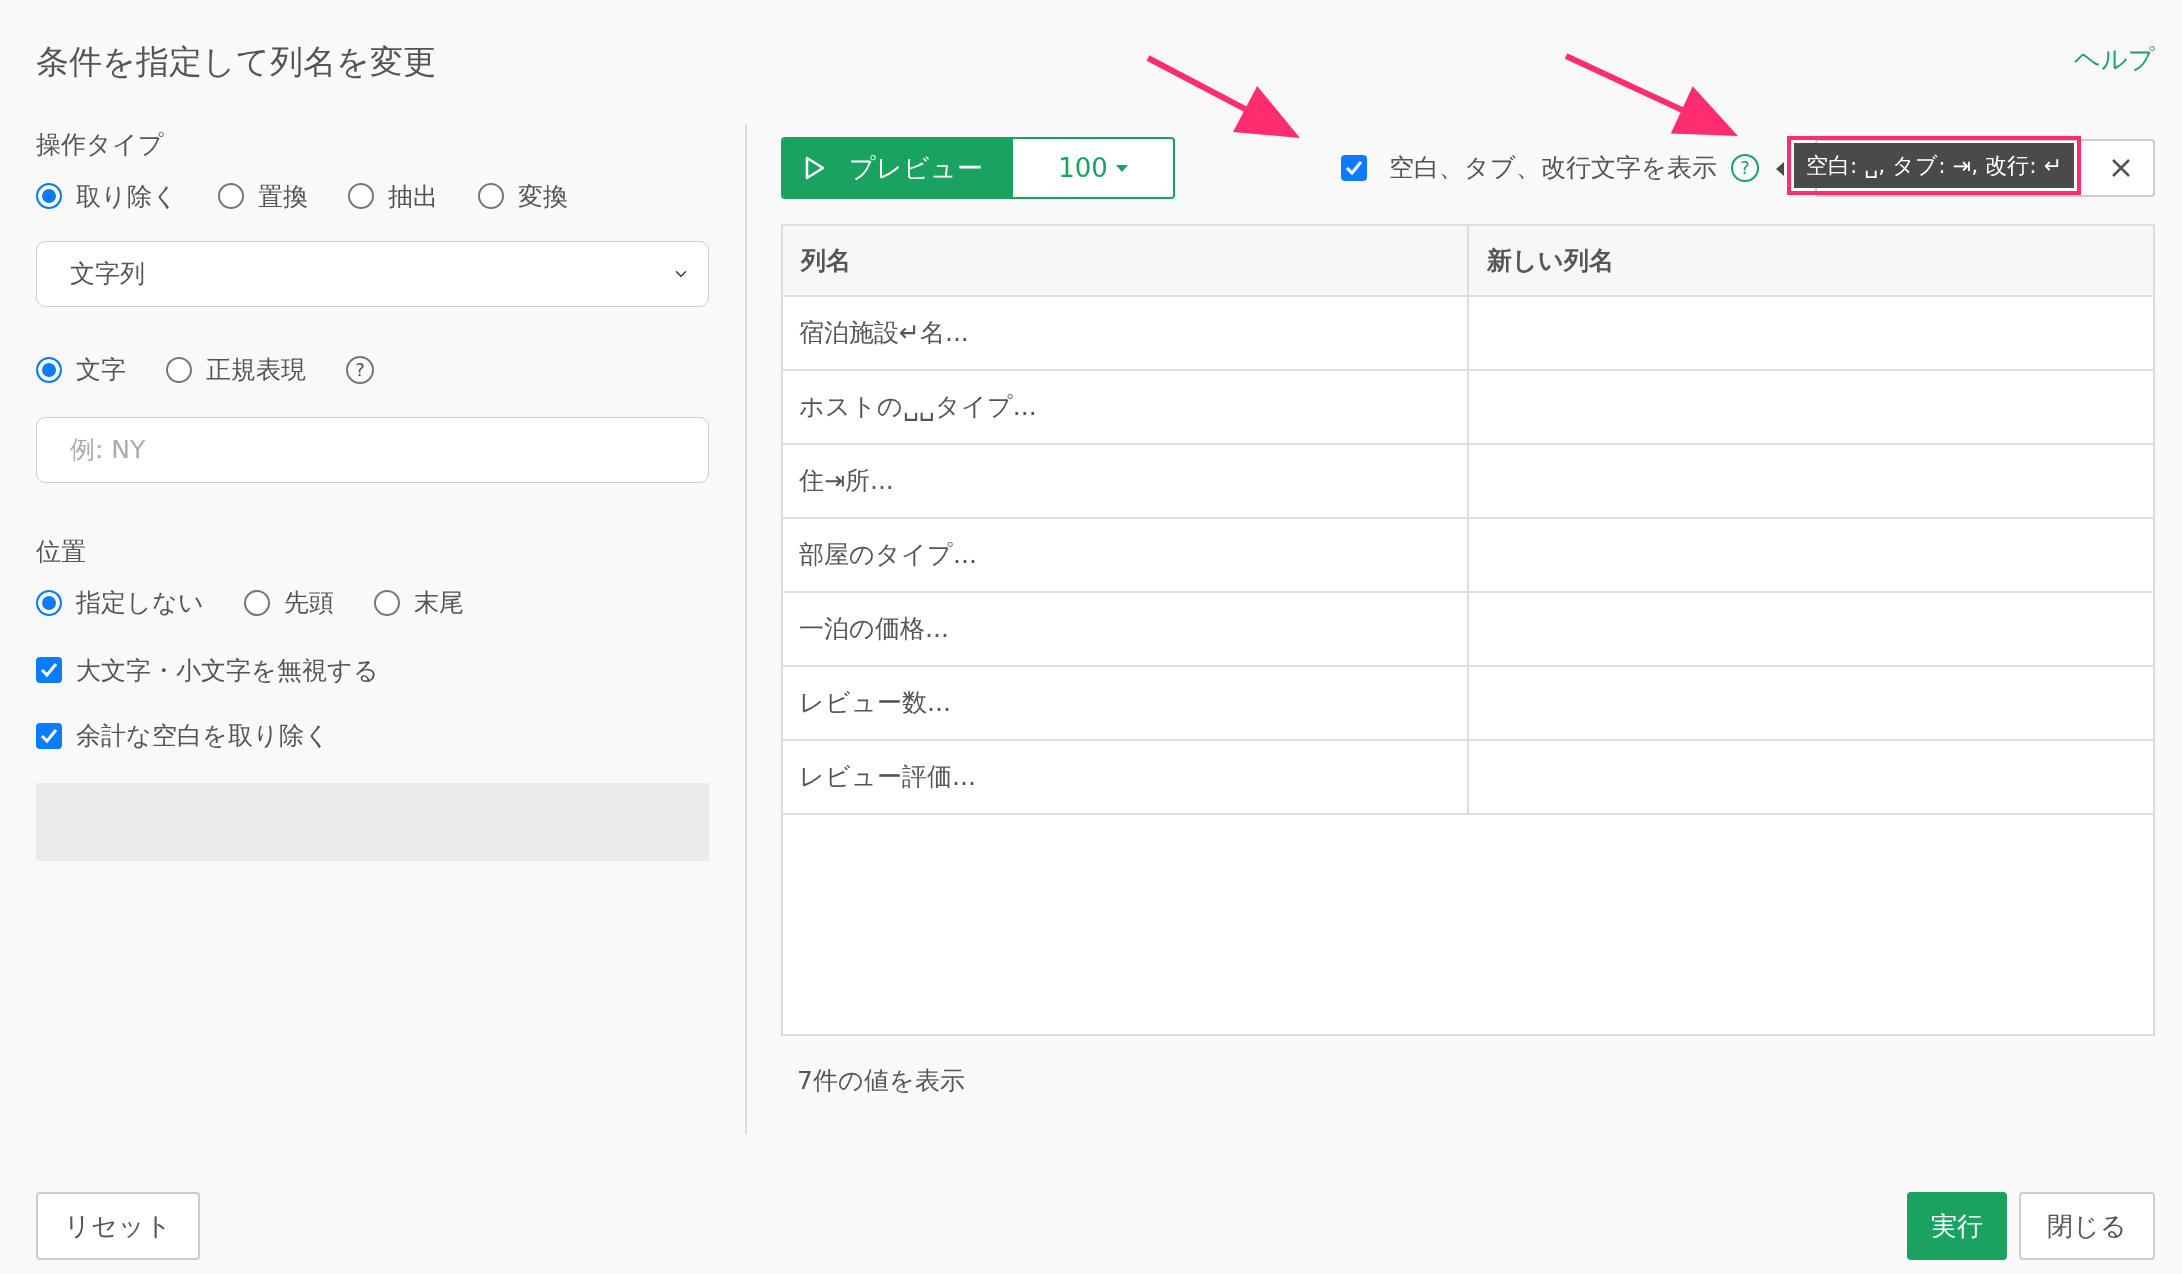  What do you see at coordinates (372, 449) in the screenshot?
I see `pattern-field: 例: NY` at bounding box center [372, 449].